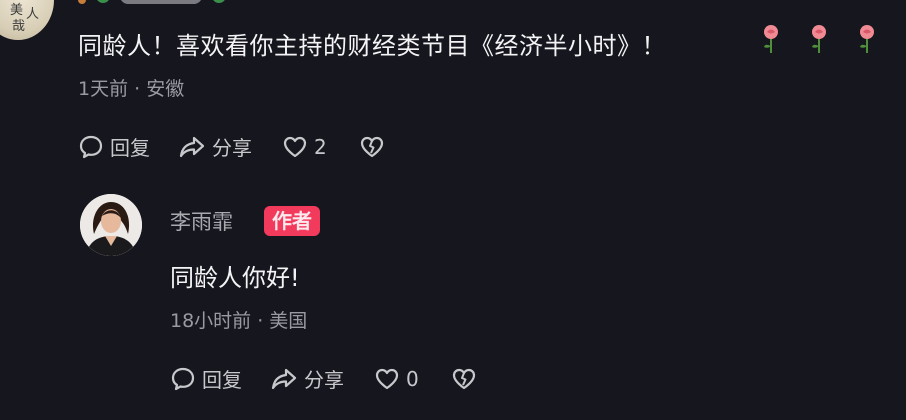  Describe the element at coordinates (372, 46) in the screenshot. I see `comment-text: 同龄人！喜欢看你主持的财经类节目《经济半小时》！` at that location.